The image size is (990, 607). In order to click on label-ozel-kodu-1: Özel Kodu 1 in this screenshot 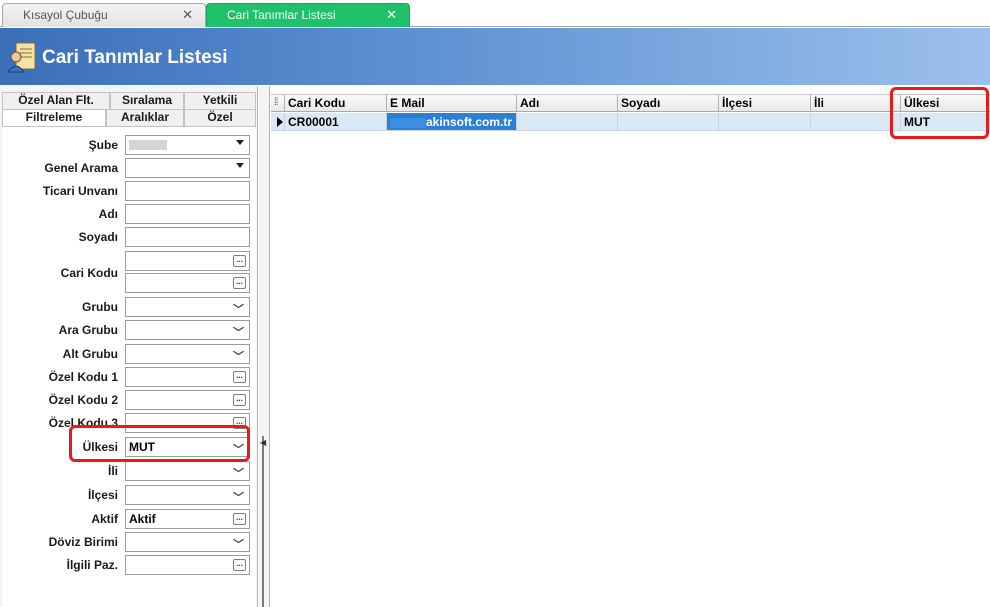, I will do `click(83, 377)`.